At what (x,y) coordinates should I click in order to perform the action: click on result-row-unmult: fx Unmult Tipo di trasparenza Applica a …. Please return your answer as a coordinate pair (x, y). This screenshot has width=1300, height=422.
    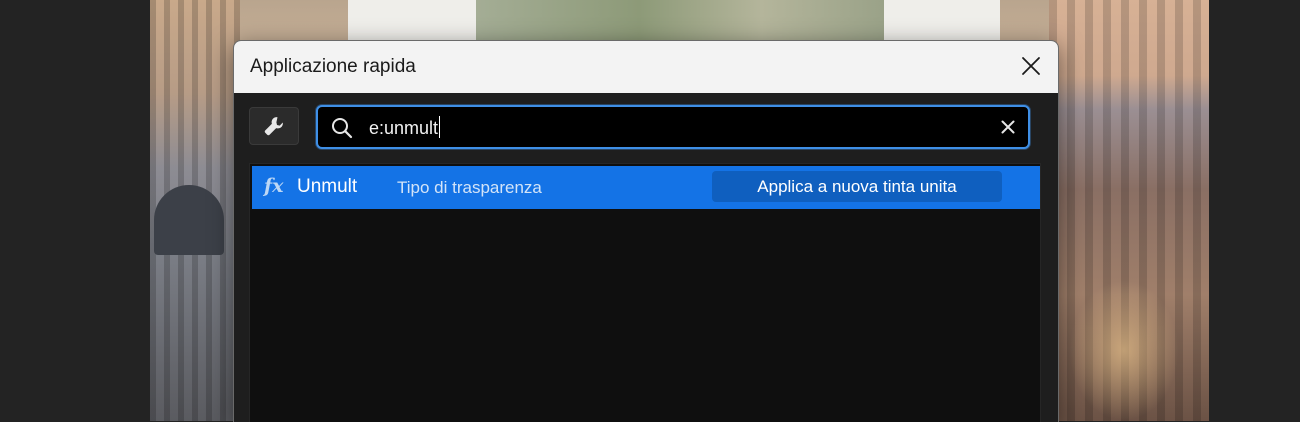
    Looking at the image, I should click on (646, 187).